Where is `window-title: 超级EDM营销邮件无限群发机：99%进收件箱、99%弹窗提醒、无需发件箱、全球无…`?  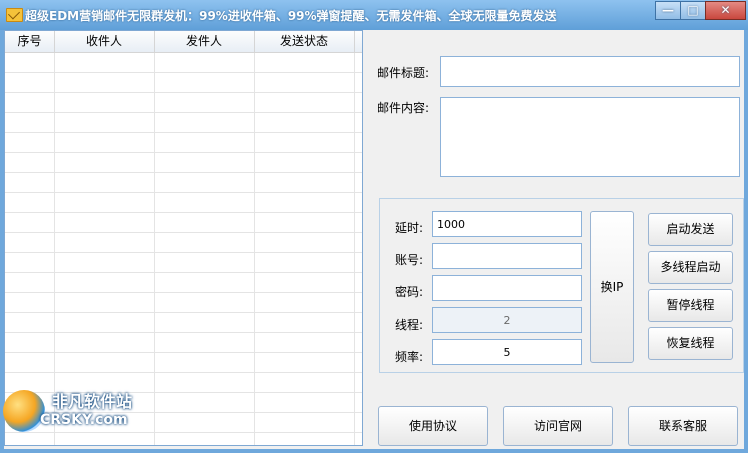
window-title: 超级EDM营销邮件无限群发机：99%进收件箱、99%弹窗提醒、无需发件箱、全球无… is located at coordinates (291, 16).